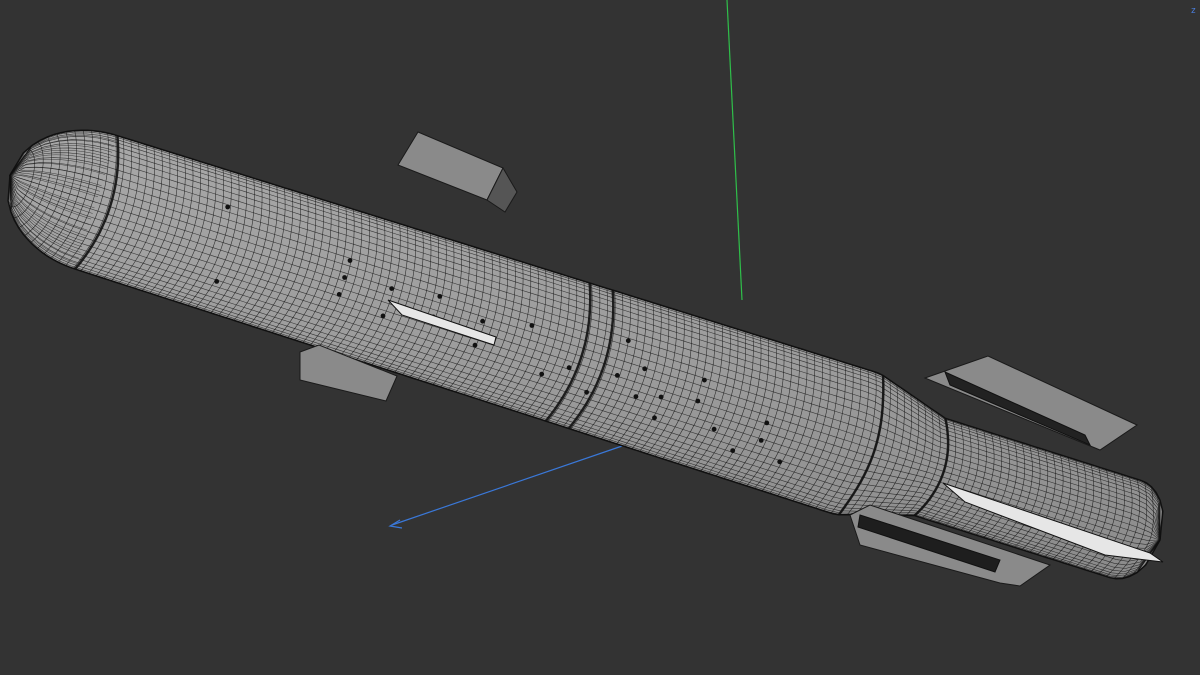  I want to click on z-axis-line, so click(508, 485).